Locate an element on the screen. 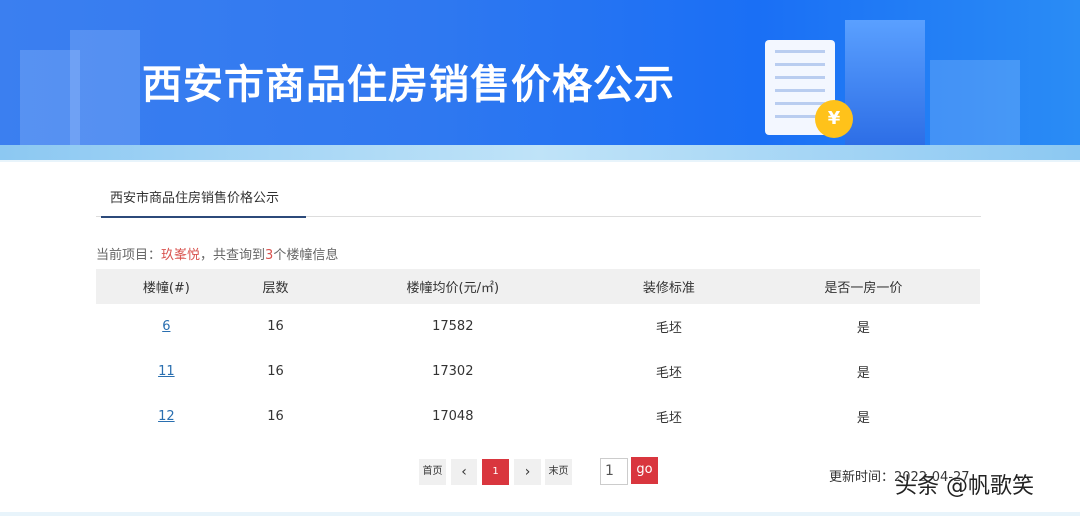 The width and height of the screenshot is (1080, 516). next-page-button: › is located at coordinates (527, 472).